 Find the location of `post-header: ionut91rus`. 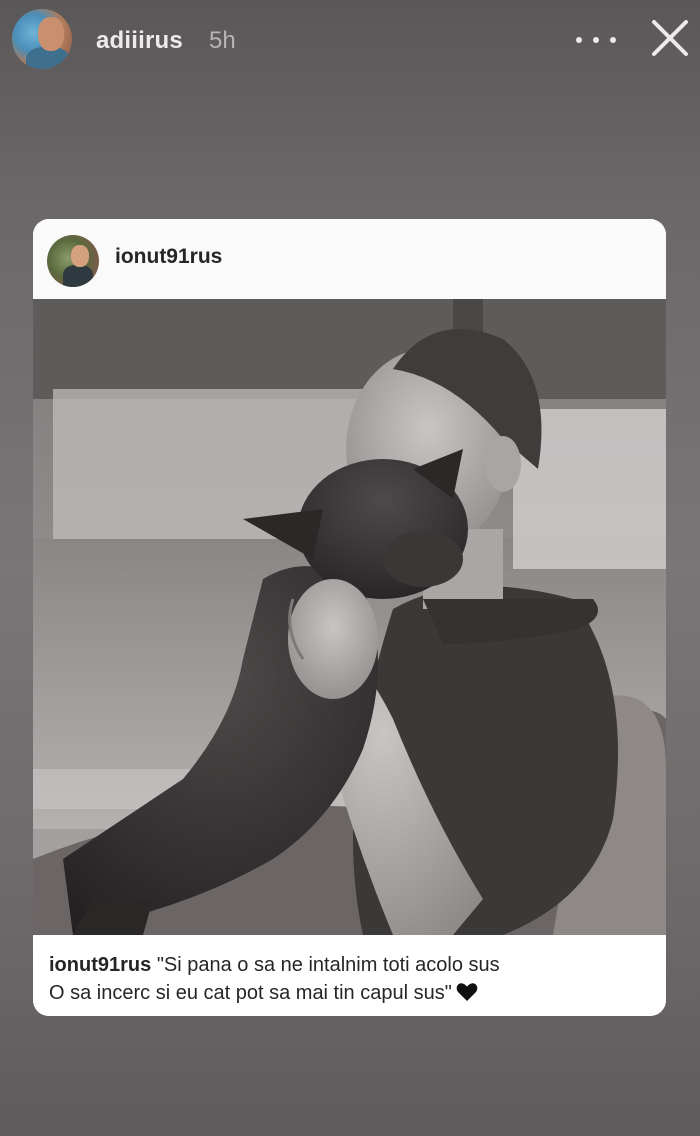

post-header: ionut91rus is located at coordinates (349, 259).